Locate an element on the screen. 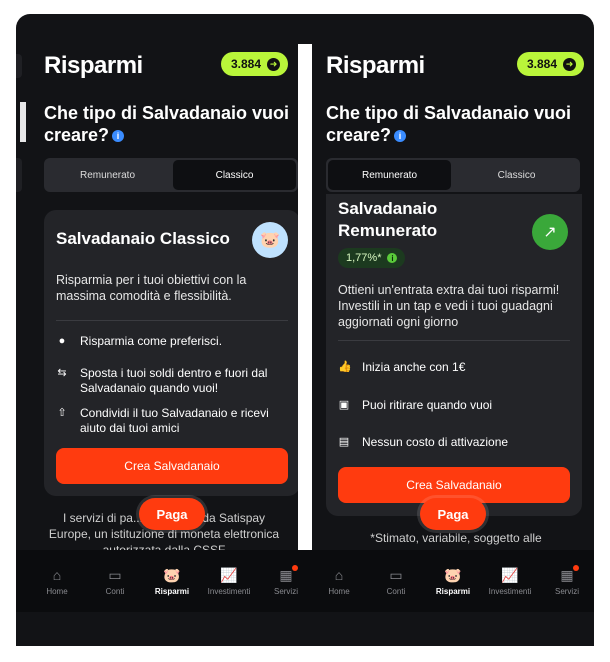 This screenshot has width=610, height=662. card-title: Salvadanaio Classico is located at coordinates (143, 238).